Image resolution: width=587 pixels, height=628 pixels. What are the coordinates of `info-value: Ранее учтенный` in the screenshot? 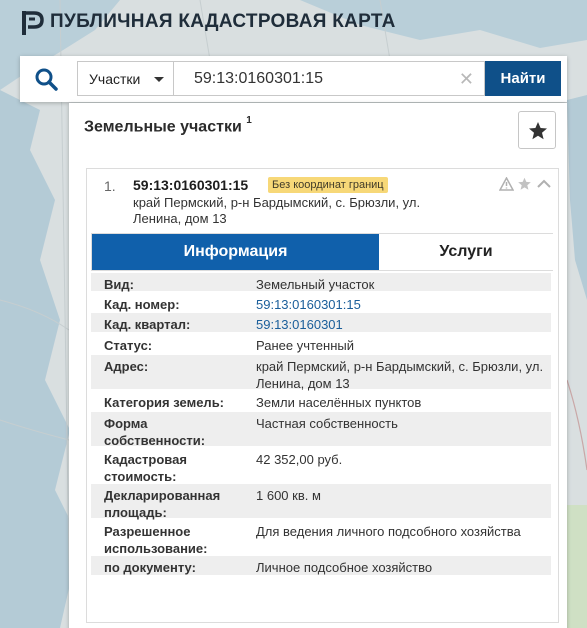 It's located at (305, 345).